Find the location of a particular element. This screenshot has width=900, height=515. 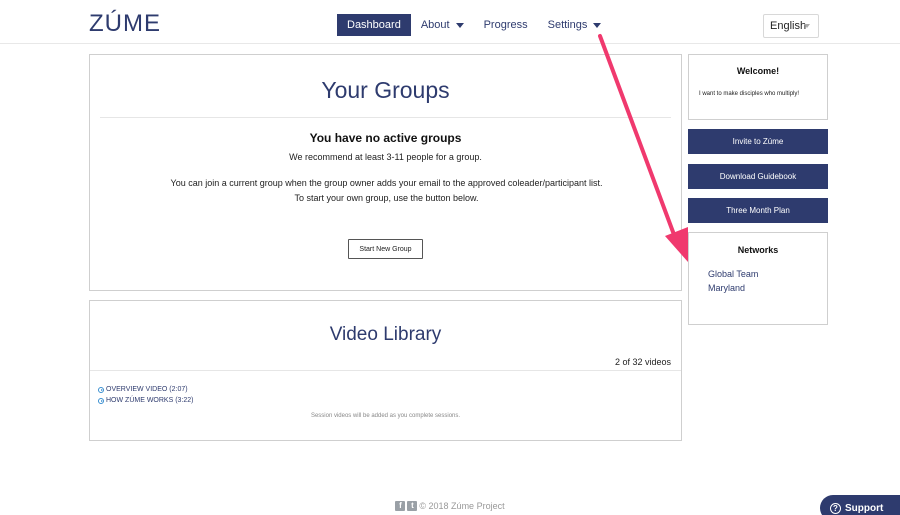

copyright-text: © 2018 Zúme Project is located at coordinates (462, 506).